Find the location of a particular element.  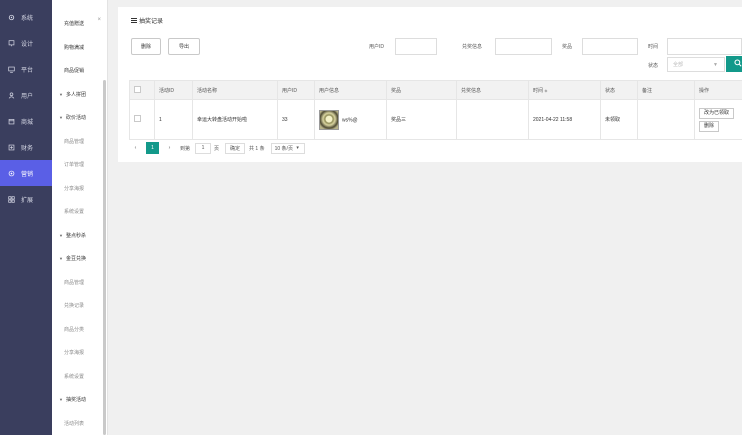

goto-page-input: 1 is located at coordinates (203, 148).